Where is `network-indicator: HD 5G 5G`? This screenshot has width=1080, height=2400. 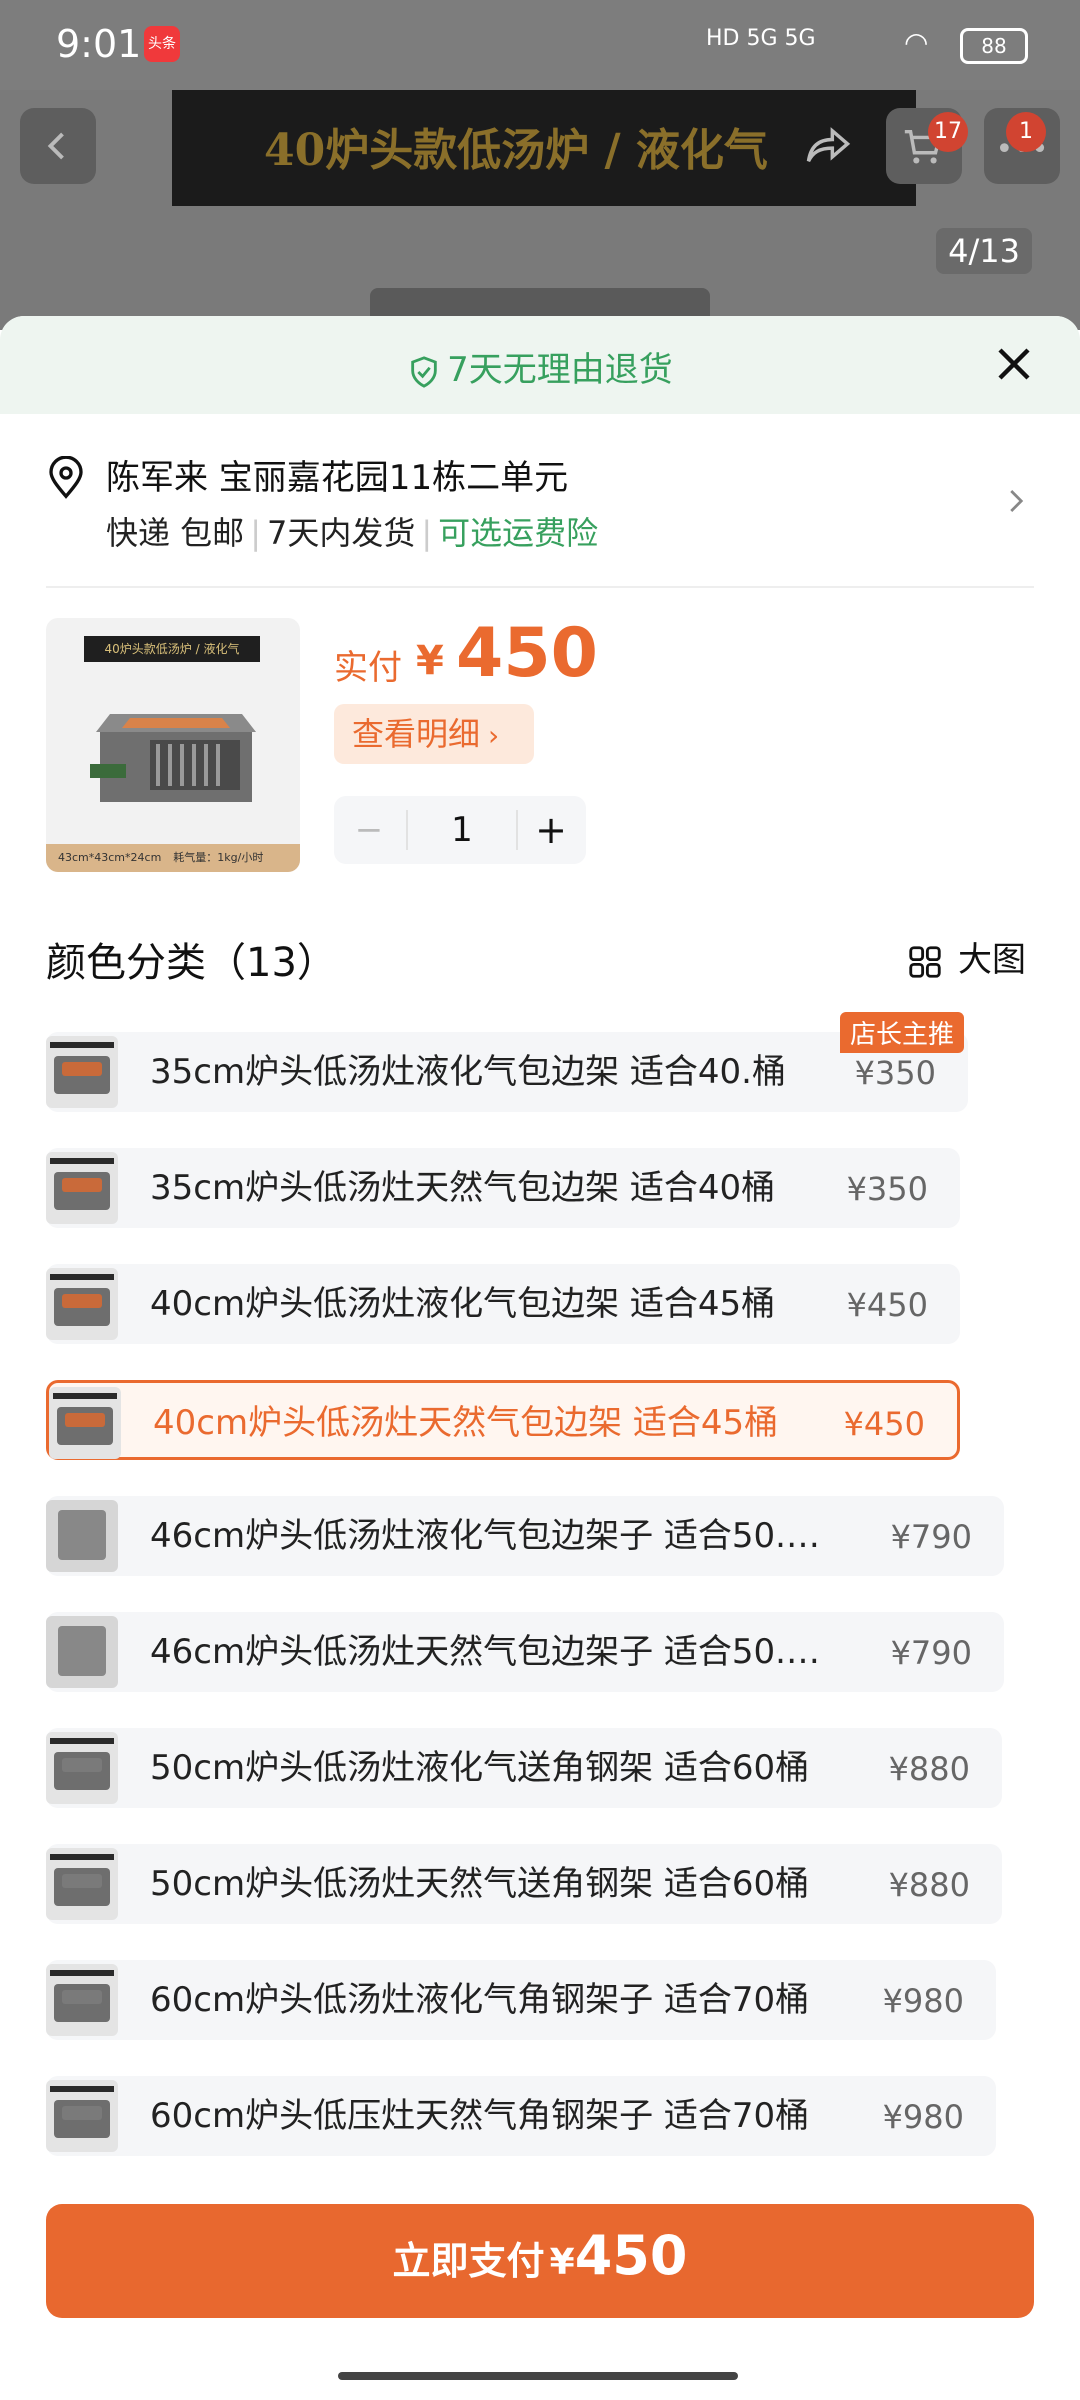 network-indicator: HD 5G 5G is located at coordinates (761, 38).